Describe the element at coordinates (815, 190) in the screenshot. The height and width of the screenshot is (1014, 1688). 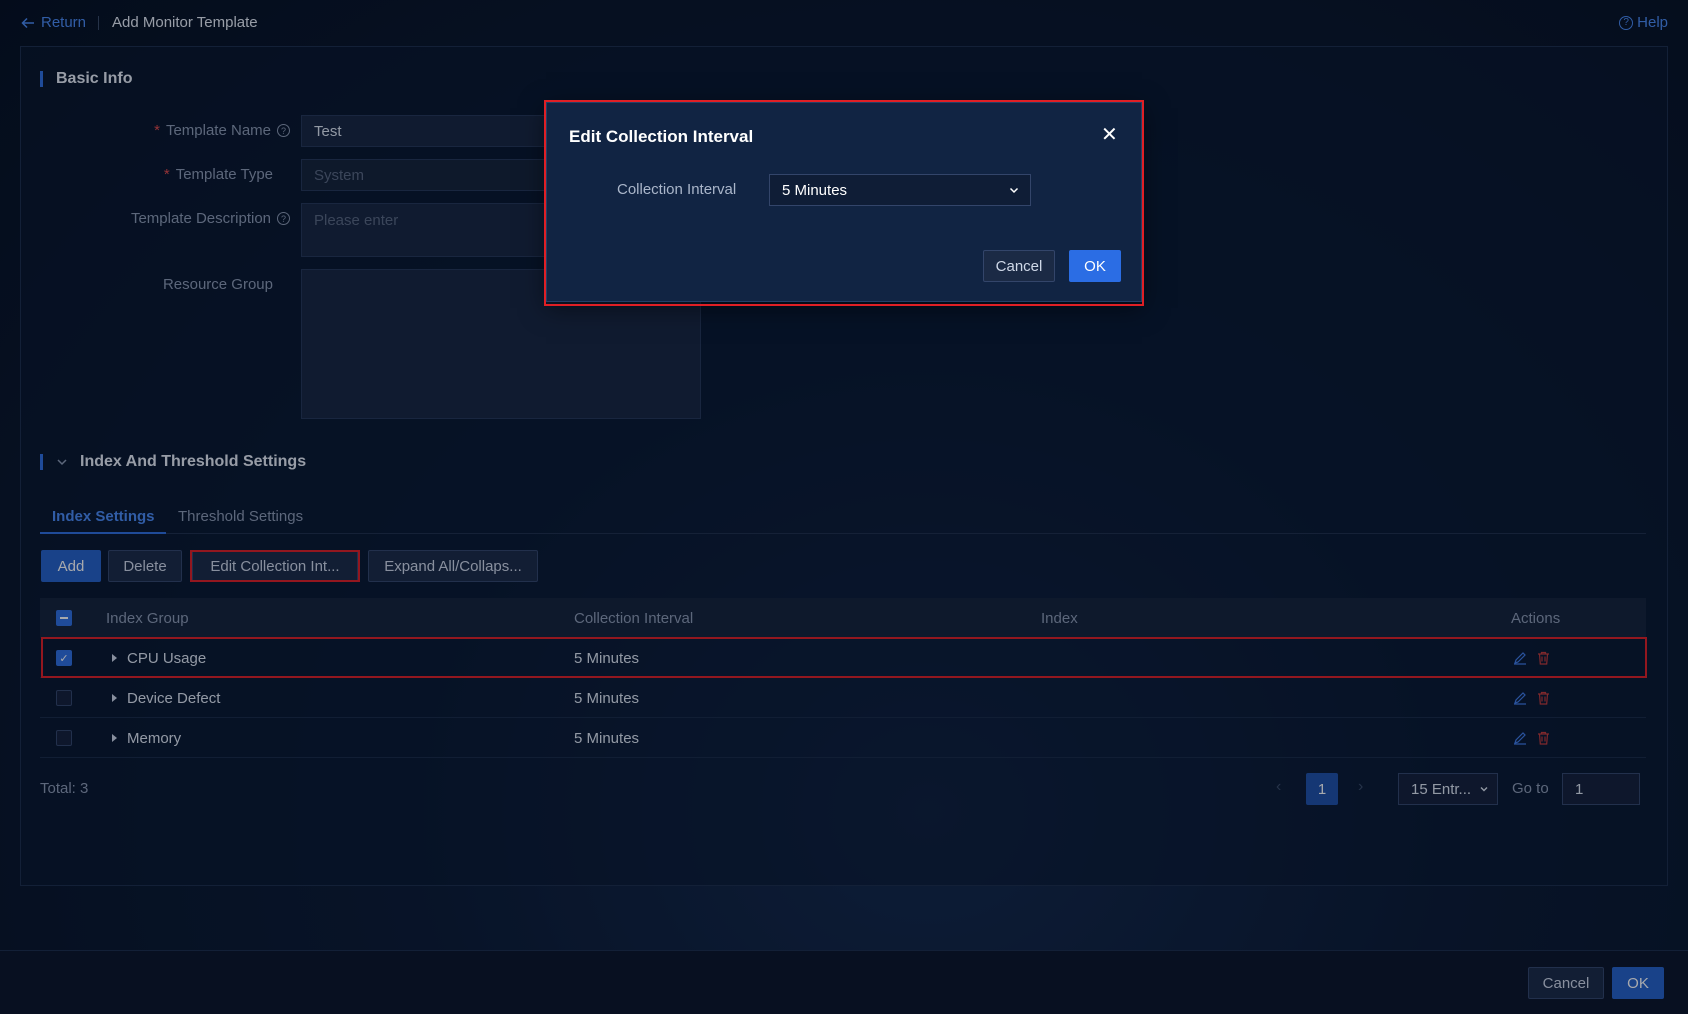
I see `collection-interval-value: 5 Minutes` at that location.